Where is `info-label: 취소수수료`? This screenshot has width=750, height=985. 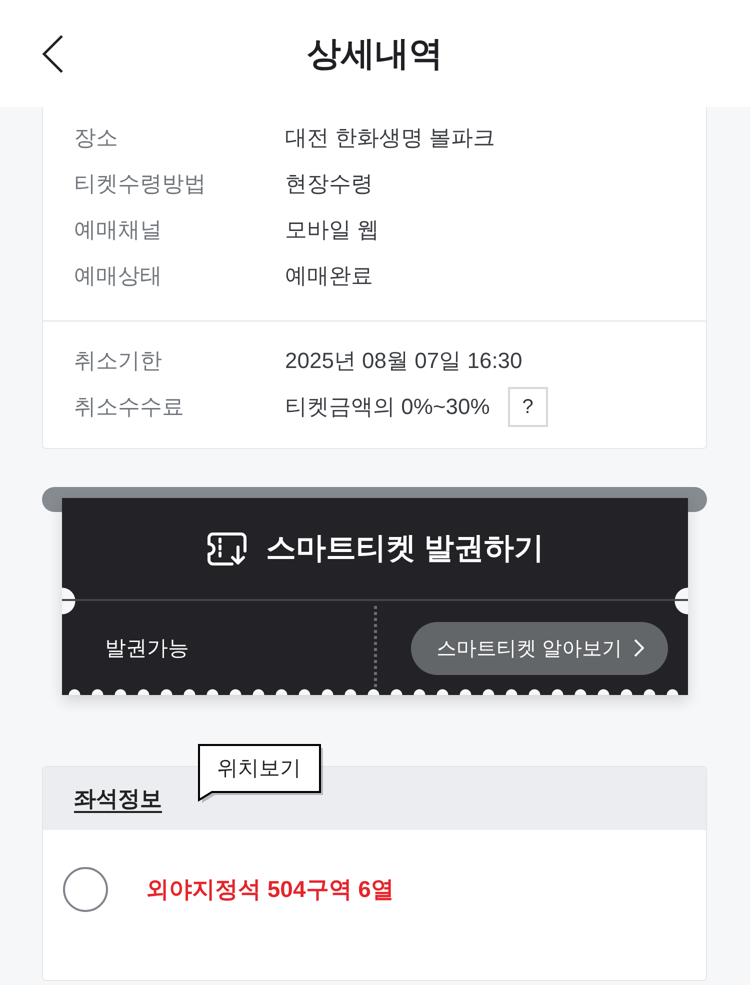
info-label: 취소수수료 is located at coordinates (129, 407).